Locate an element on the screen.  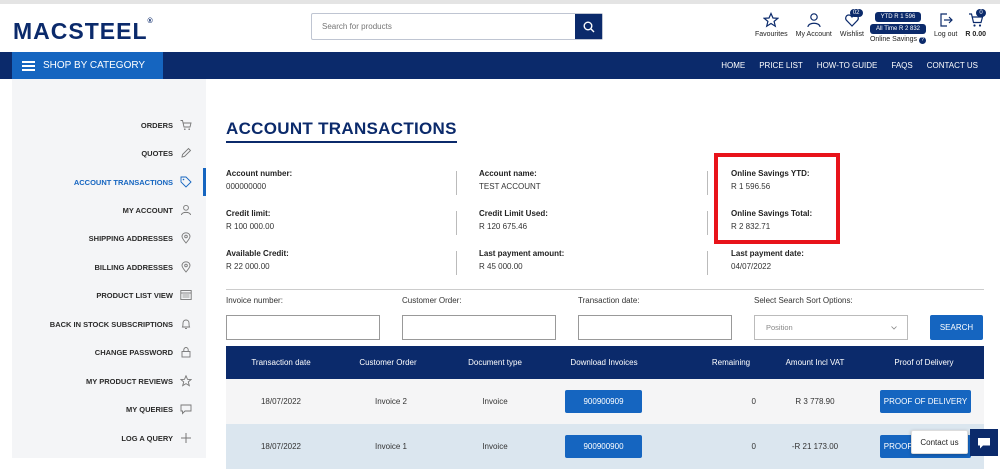
online-savings-text: Online Savings is located at coordinates (893, 39).